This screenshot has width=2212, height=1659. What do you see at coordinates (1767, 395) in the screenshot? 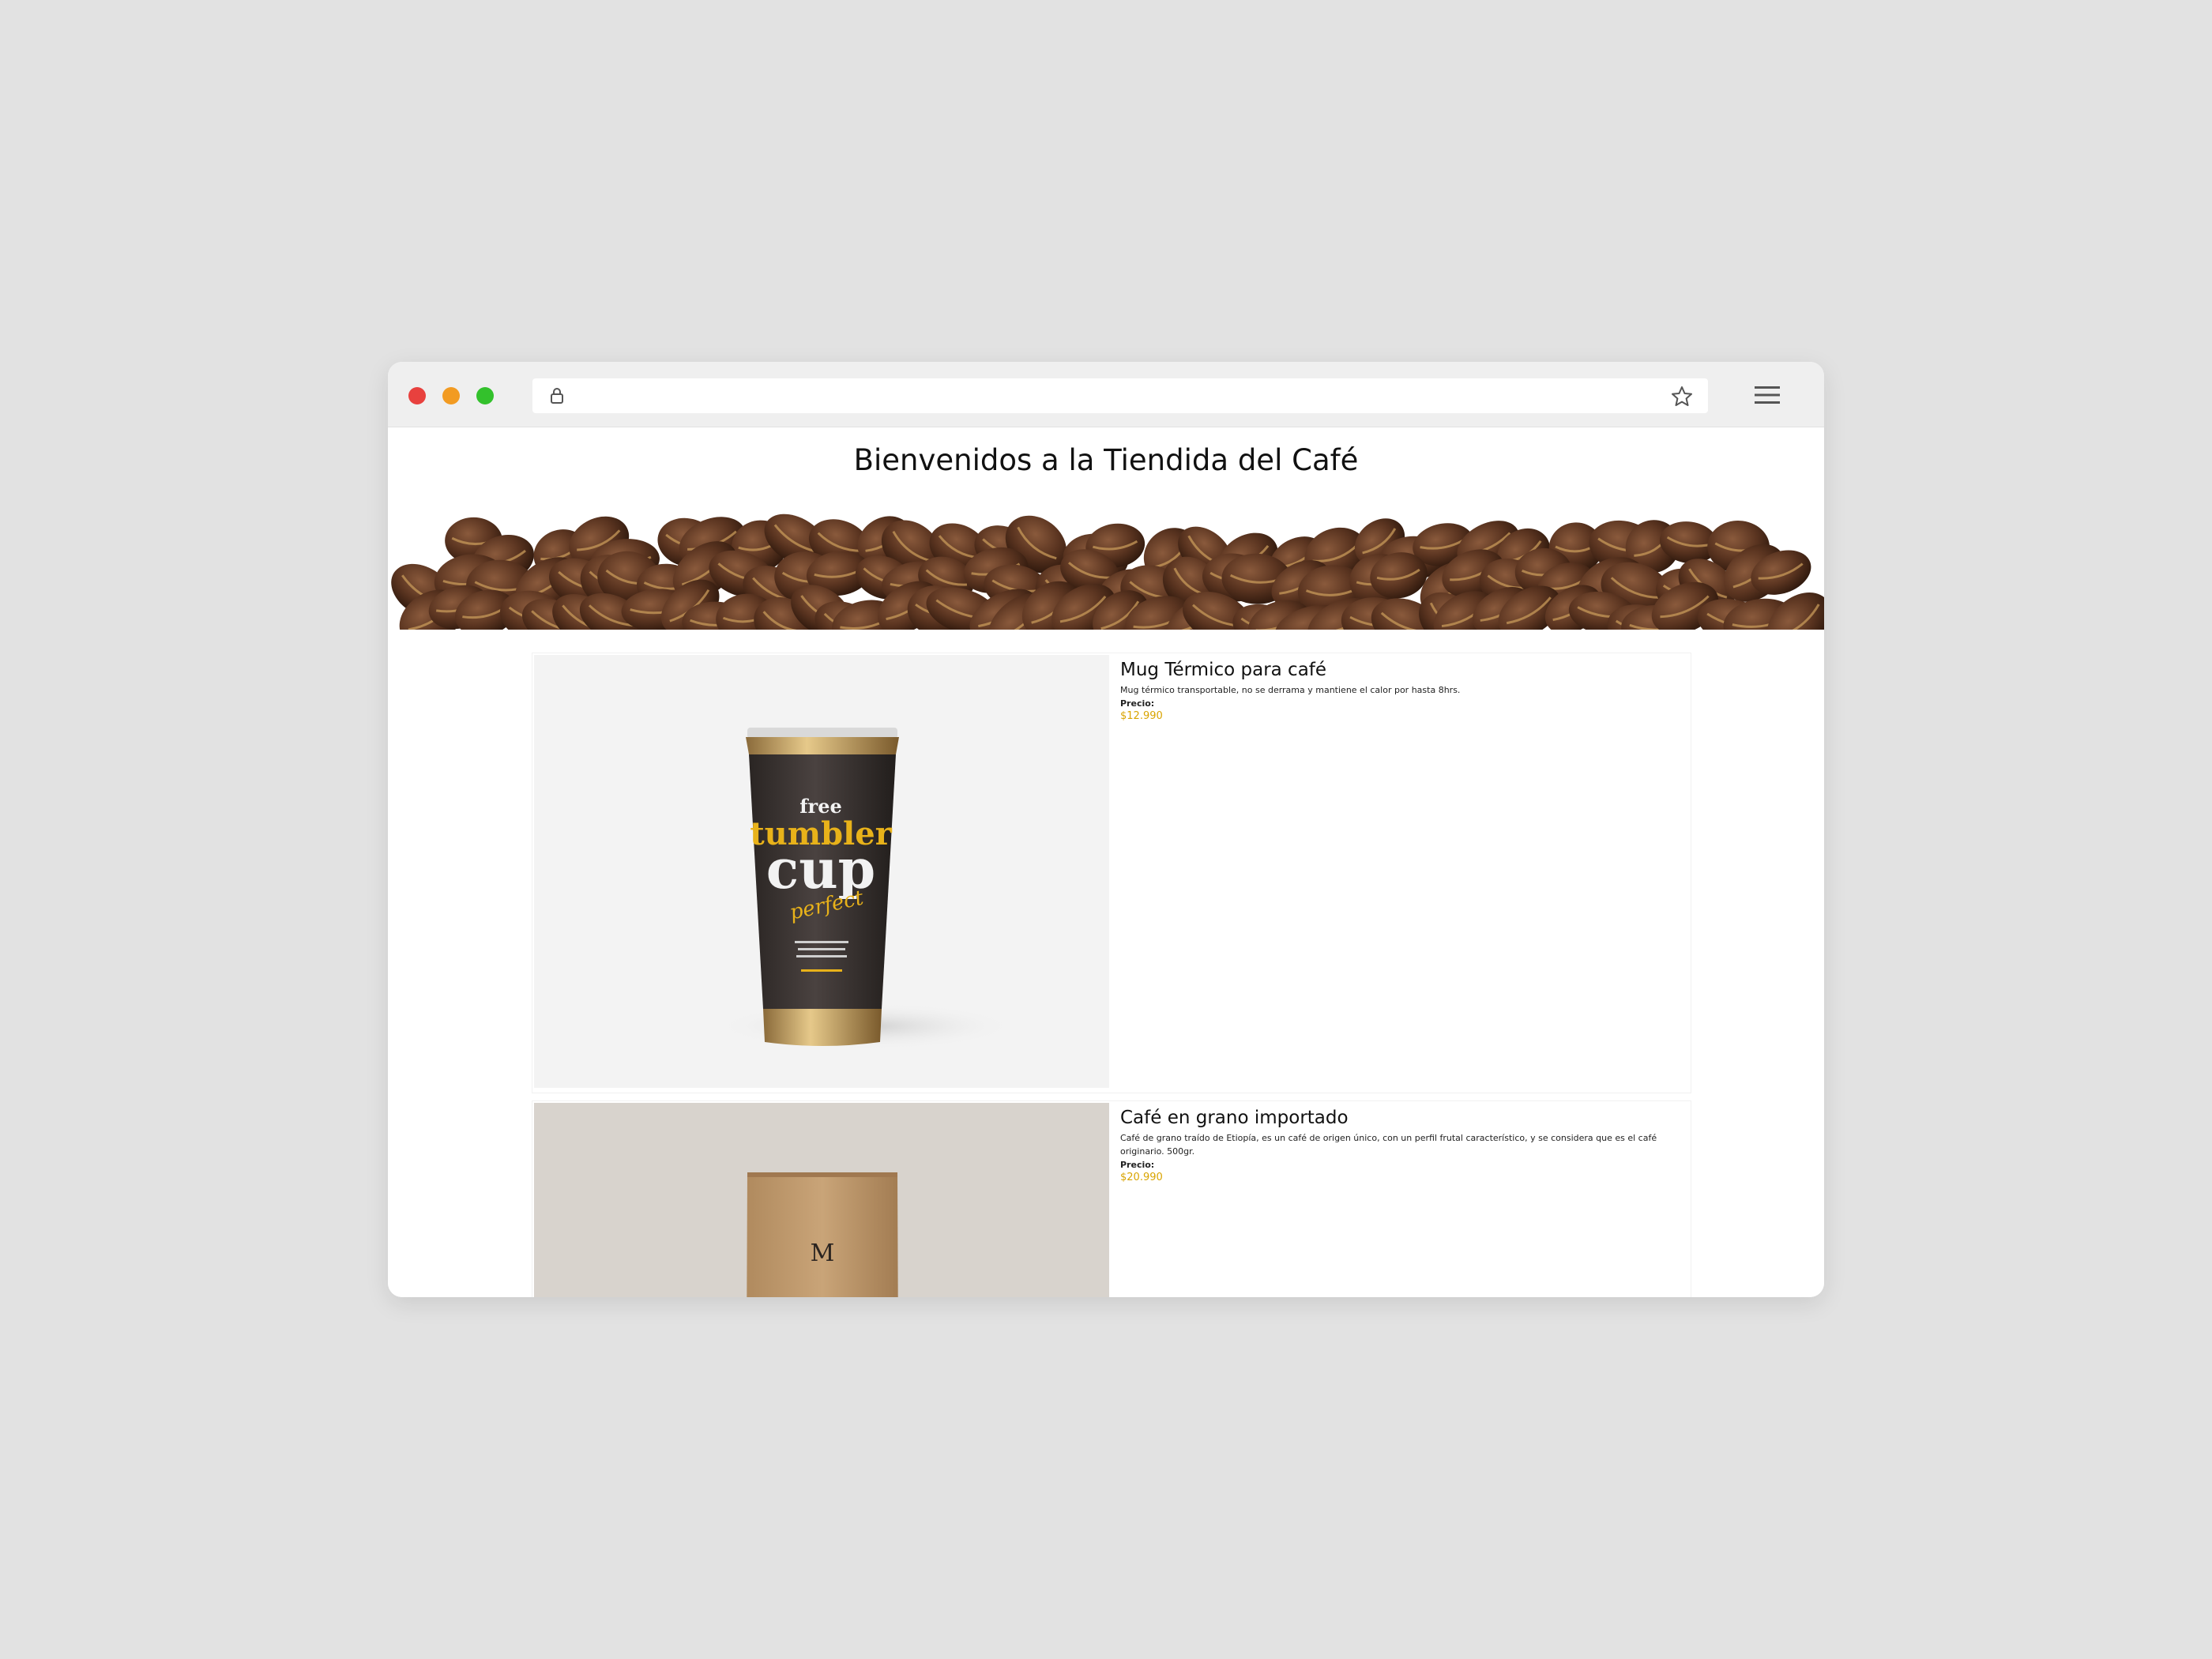
I see `hamburger-menu-icon` at bounding box center [1767, 395].